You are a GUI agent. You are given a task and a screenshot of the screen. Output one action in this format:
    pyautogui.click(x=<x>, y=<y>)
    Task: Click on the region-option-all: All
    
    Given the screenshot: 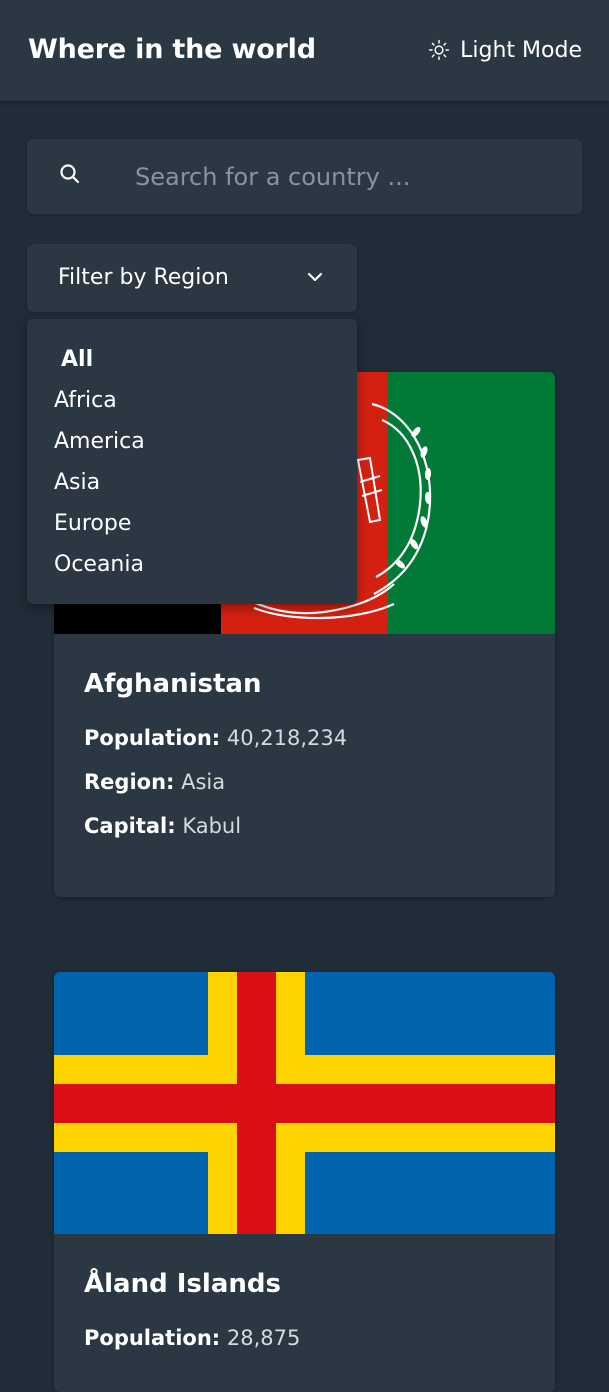 What is the action you would take?
    pyautogui.click(x=192, y=359)
    